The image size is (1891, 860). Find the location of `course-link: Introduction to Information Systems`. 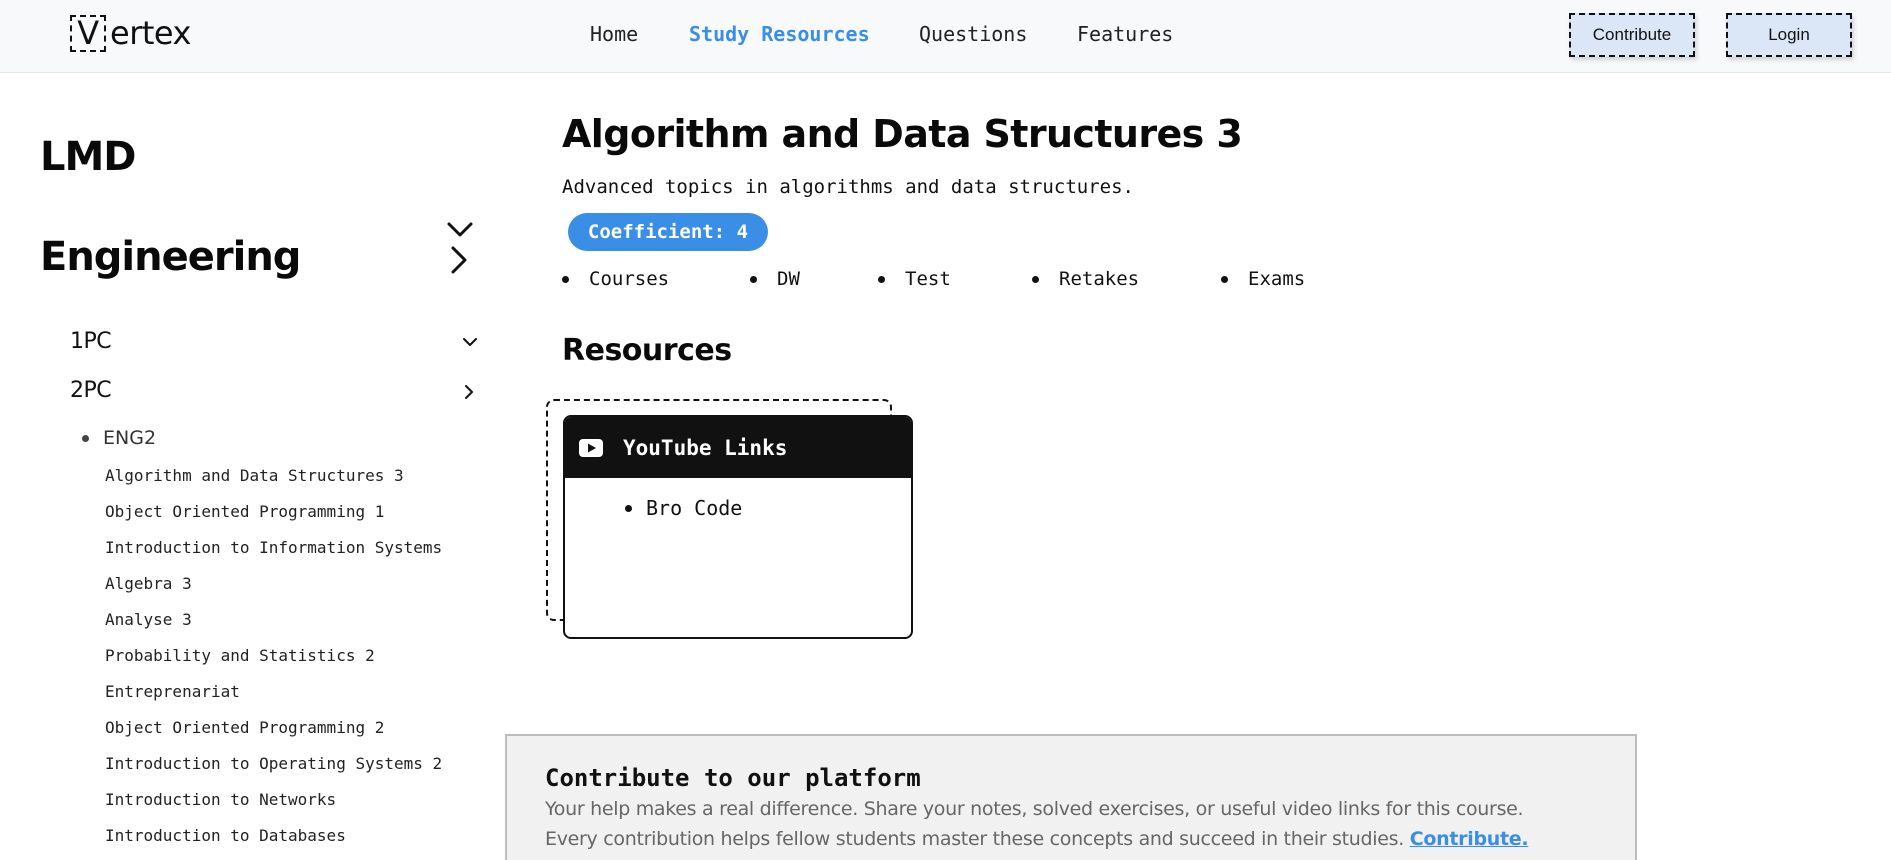

course-link: Introduction to Information Systems is located at coordinates (273, 557).